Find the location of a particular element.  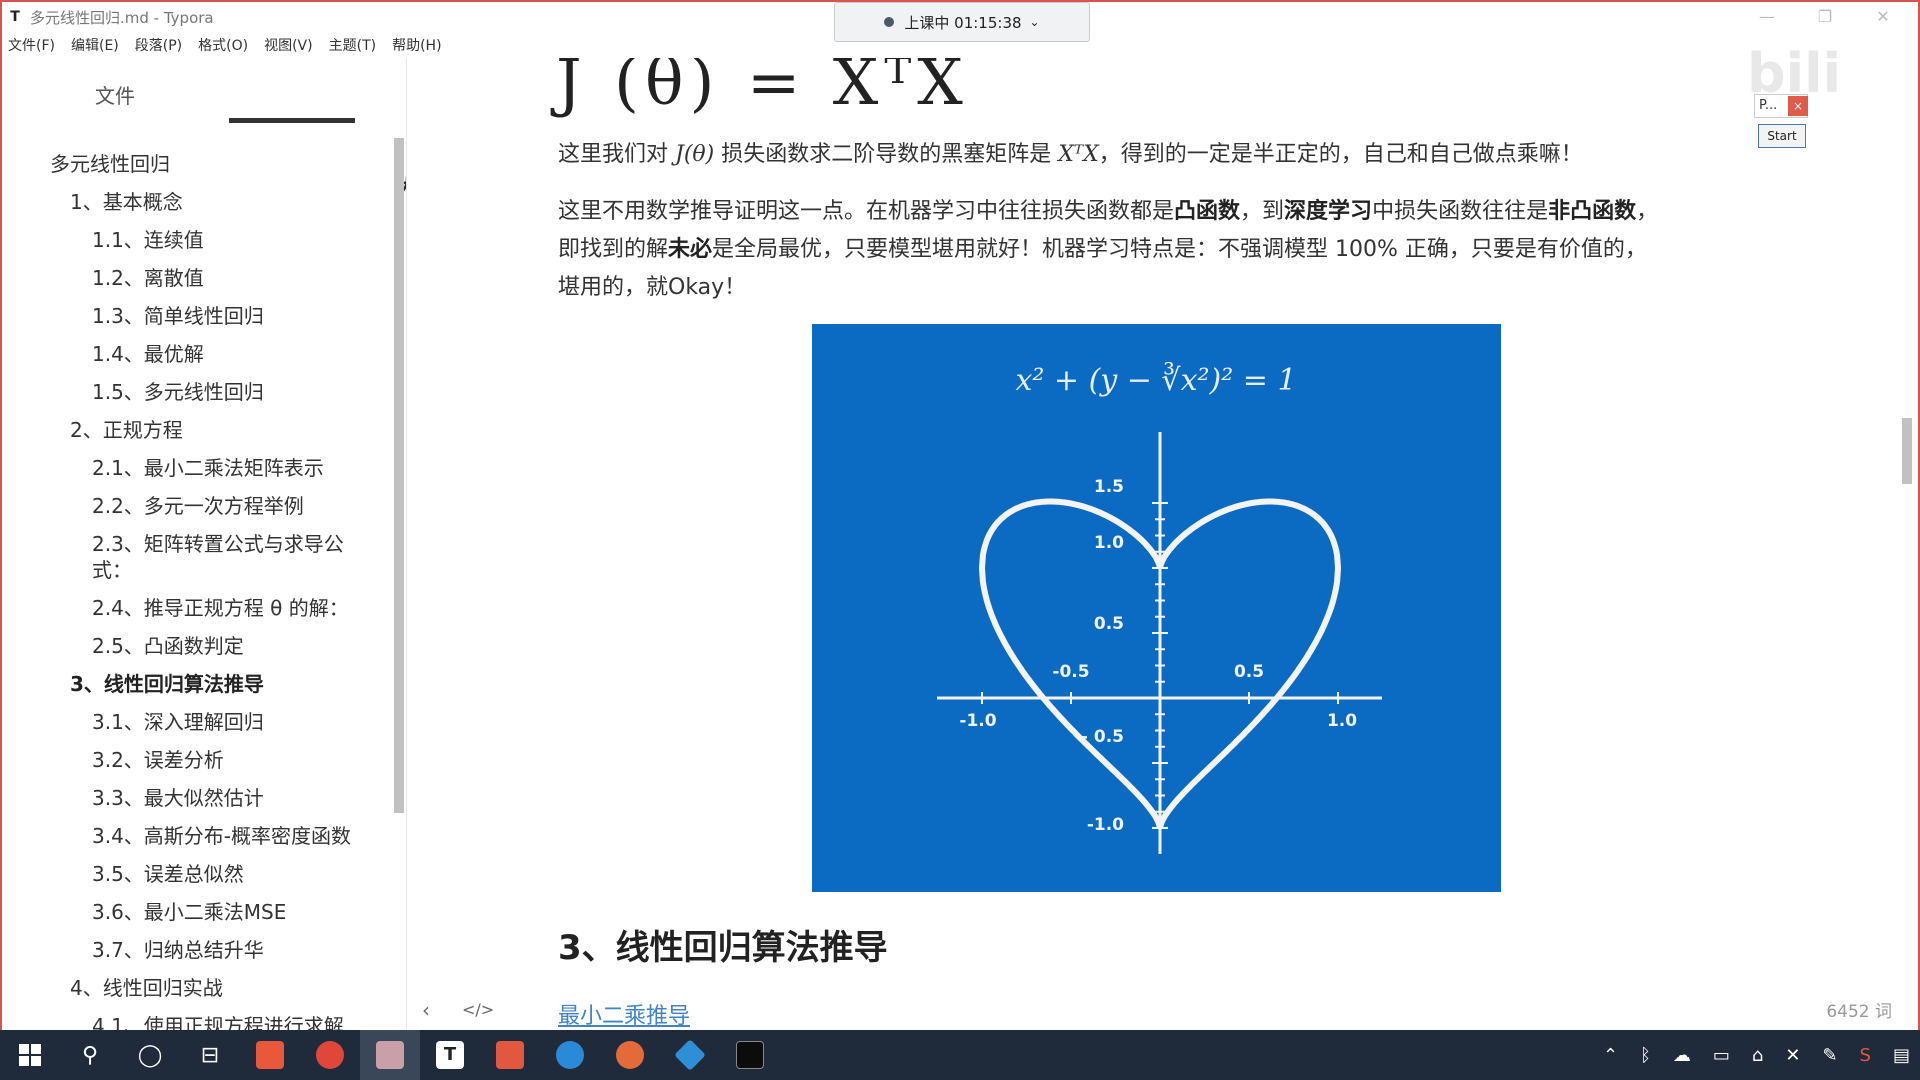

chevron-down-icon: ⌄ is located at coordinates (1034, 22).